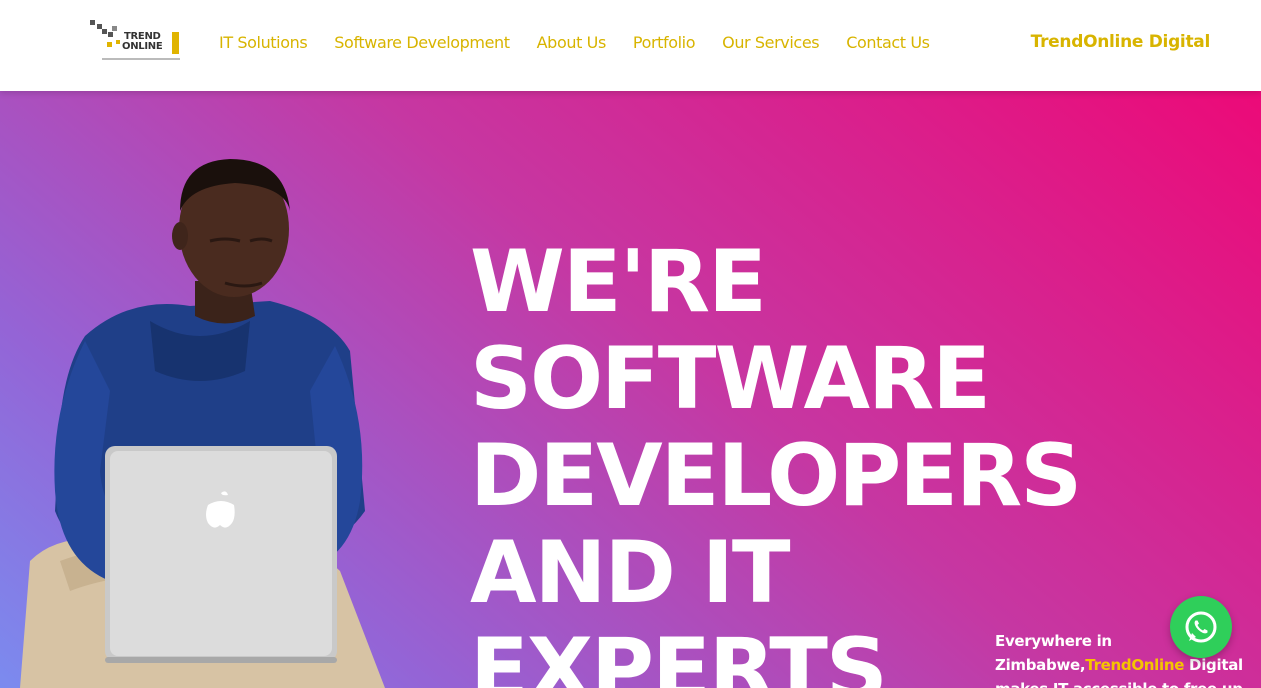 The image size is (1261, 688). What do you see at coordinates (1121, 42) in the screenshot?
I see `brand-name-link: TrendOnline Digital` at bounding box center [1121, 42].